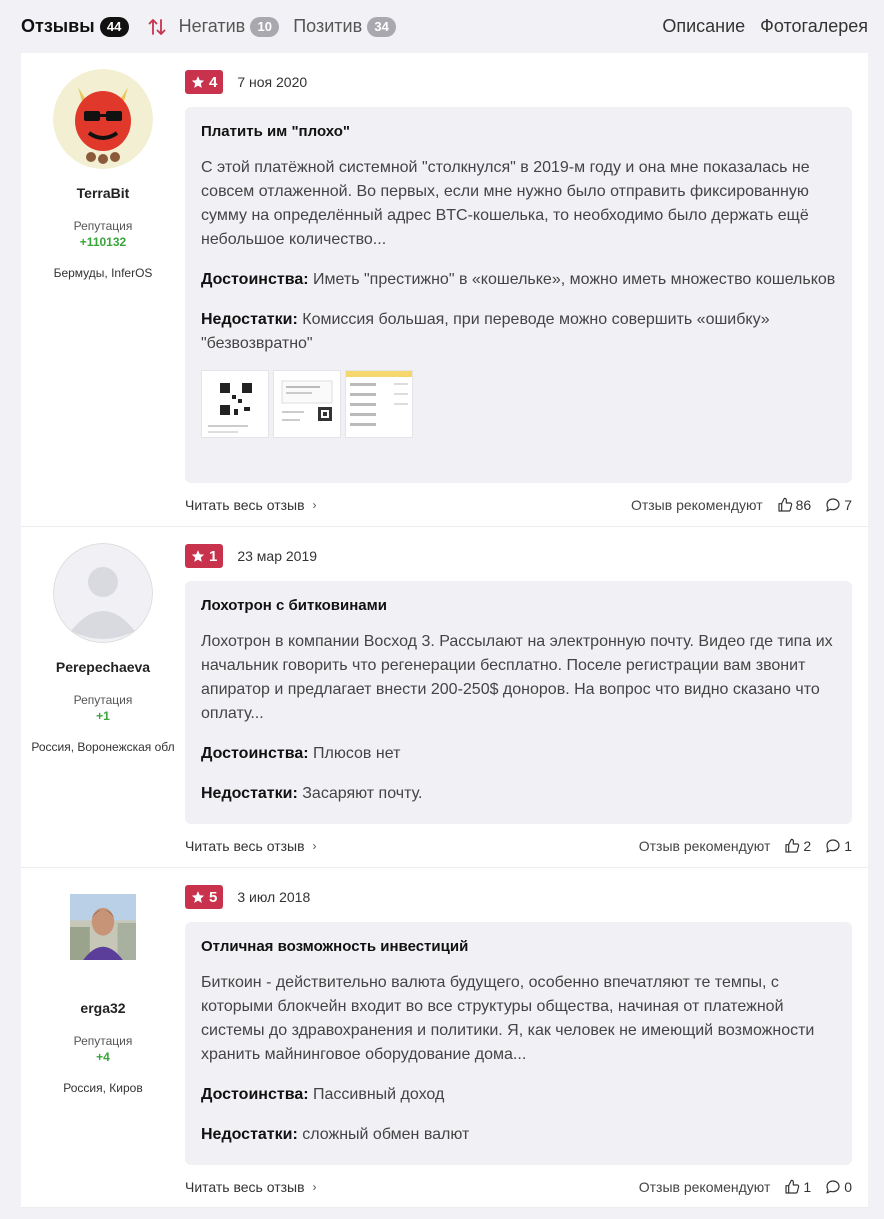 This screenshot has height=1219, width=884. I want to click on comment-count: 0, so click(848, 1187).